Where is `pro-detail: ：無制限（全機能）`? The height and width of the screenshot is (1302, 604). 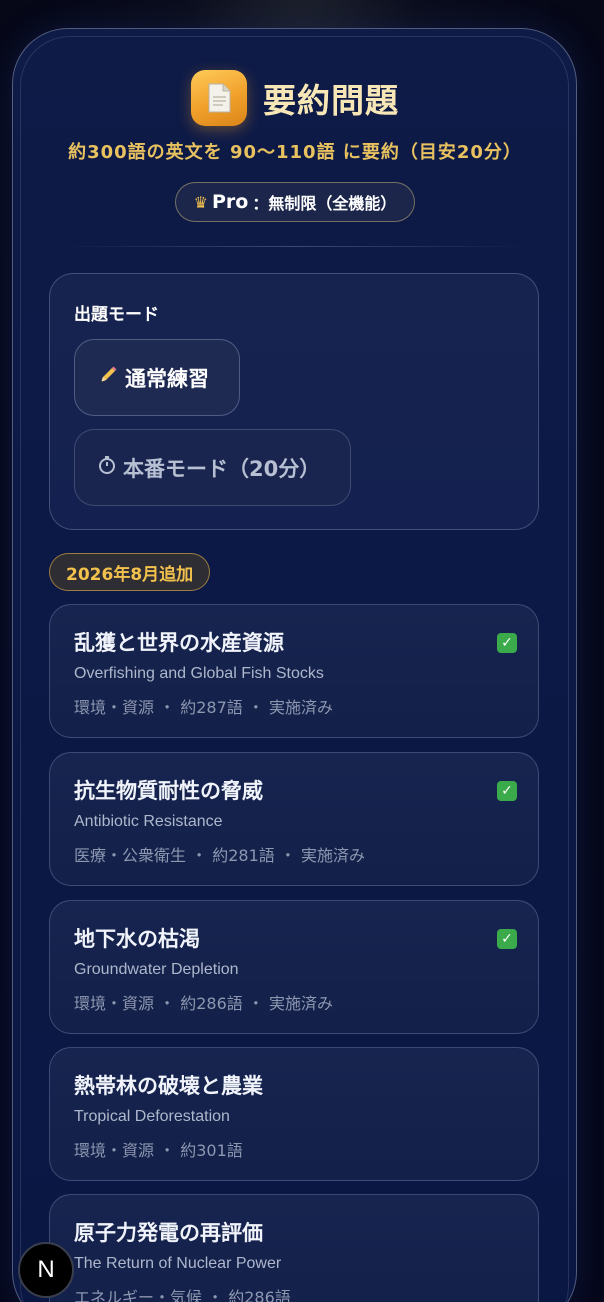
pro-detail: ：無制限（全機能） is located at coordinates (324, 203).